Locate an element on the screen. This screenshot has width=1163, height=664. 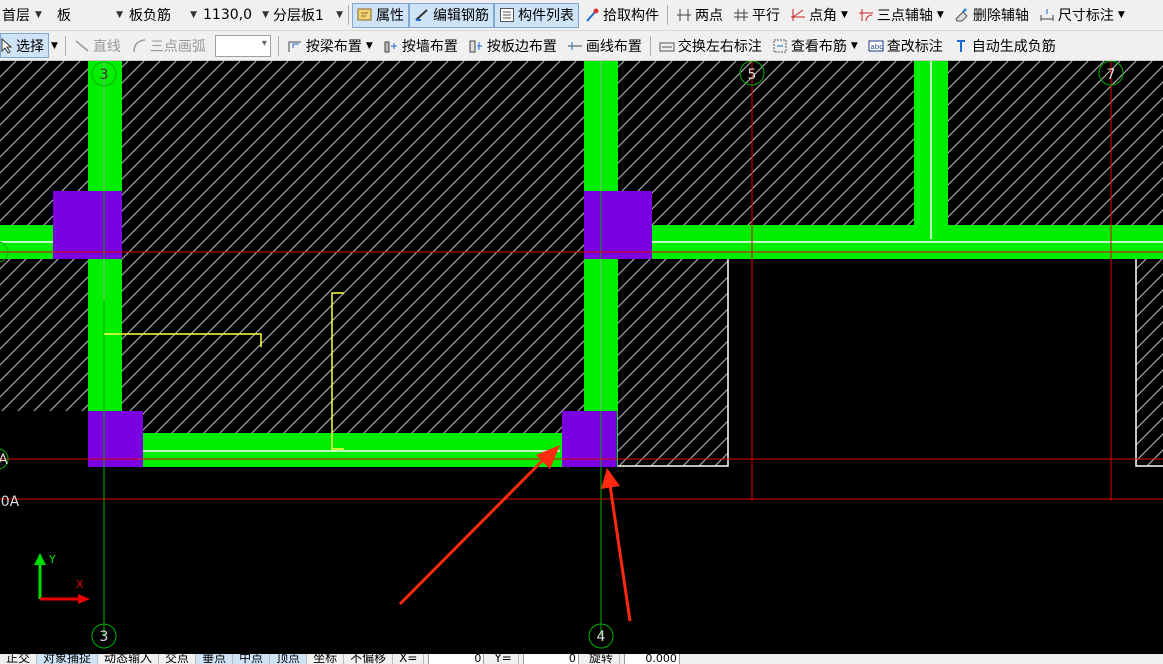
layout-by-wall-button: 按墙布置 is located at coordinates (420, 45).